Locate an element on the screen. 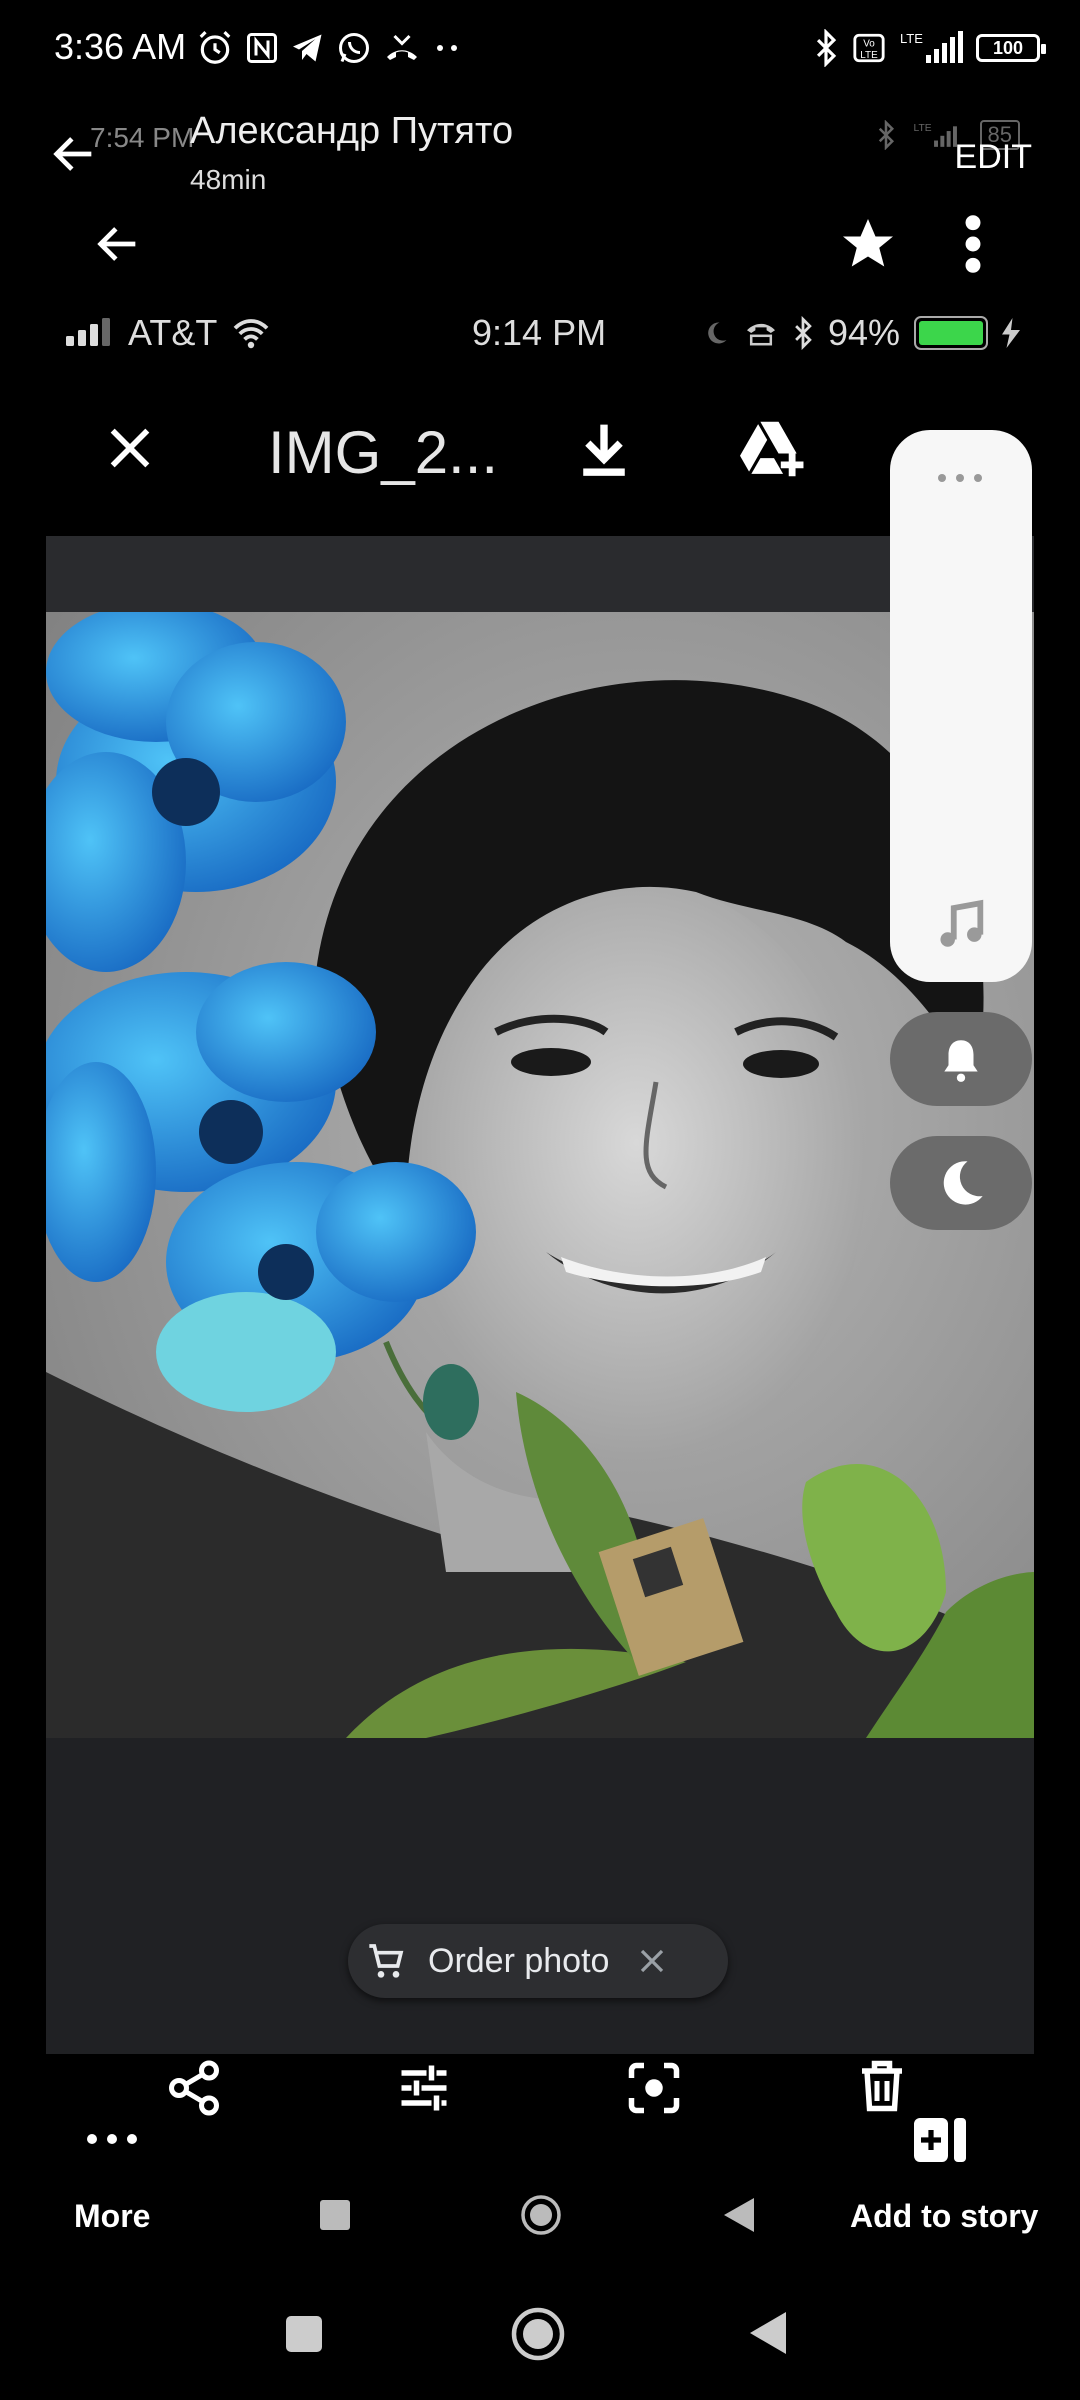  tty-icon is located at coordinates (760, 334).